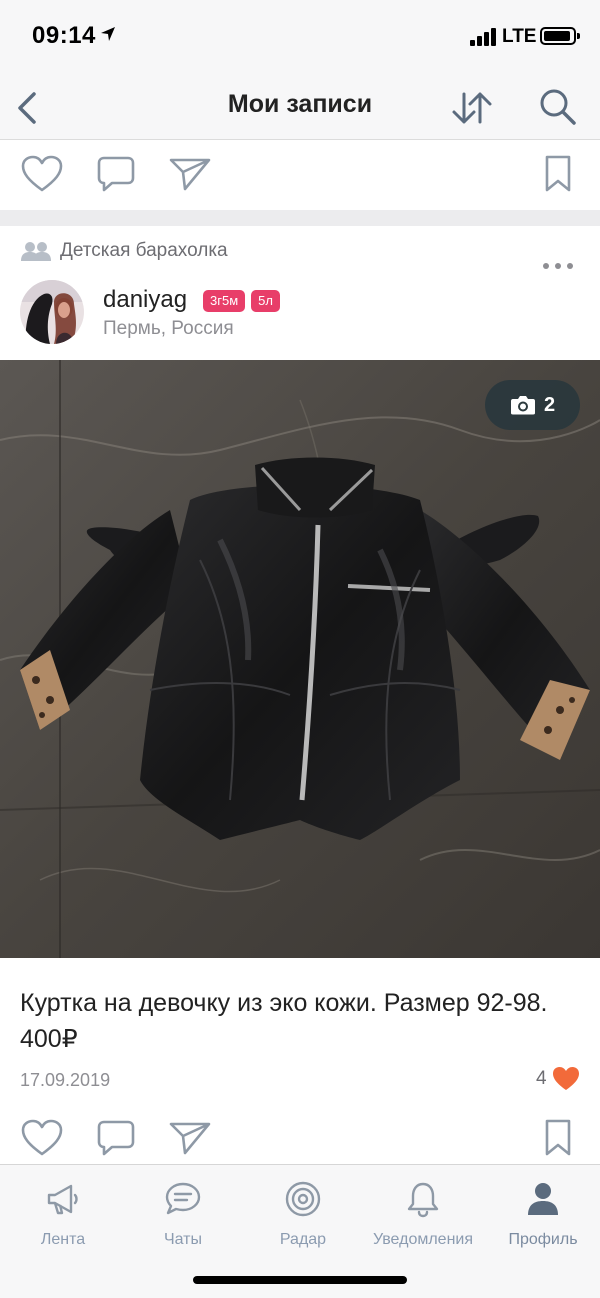 The height and width of the screenshot is (1298, 600). I want to click on navigation-bar: Мои записи, so click(300, 107).